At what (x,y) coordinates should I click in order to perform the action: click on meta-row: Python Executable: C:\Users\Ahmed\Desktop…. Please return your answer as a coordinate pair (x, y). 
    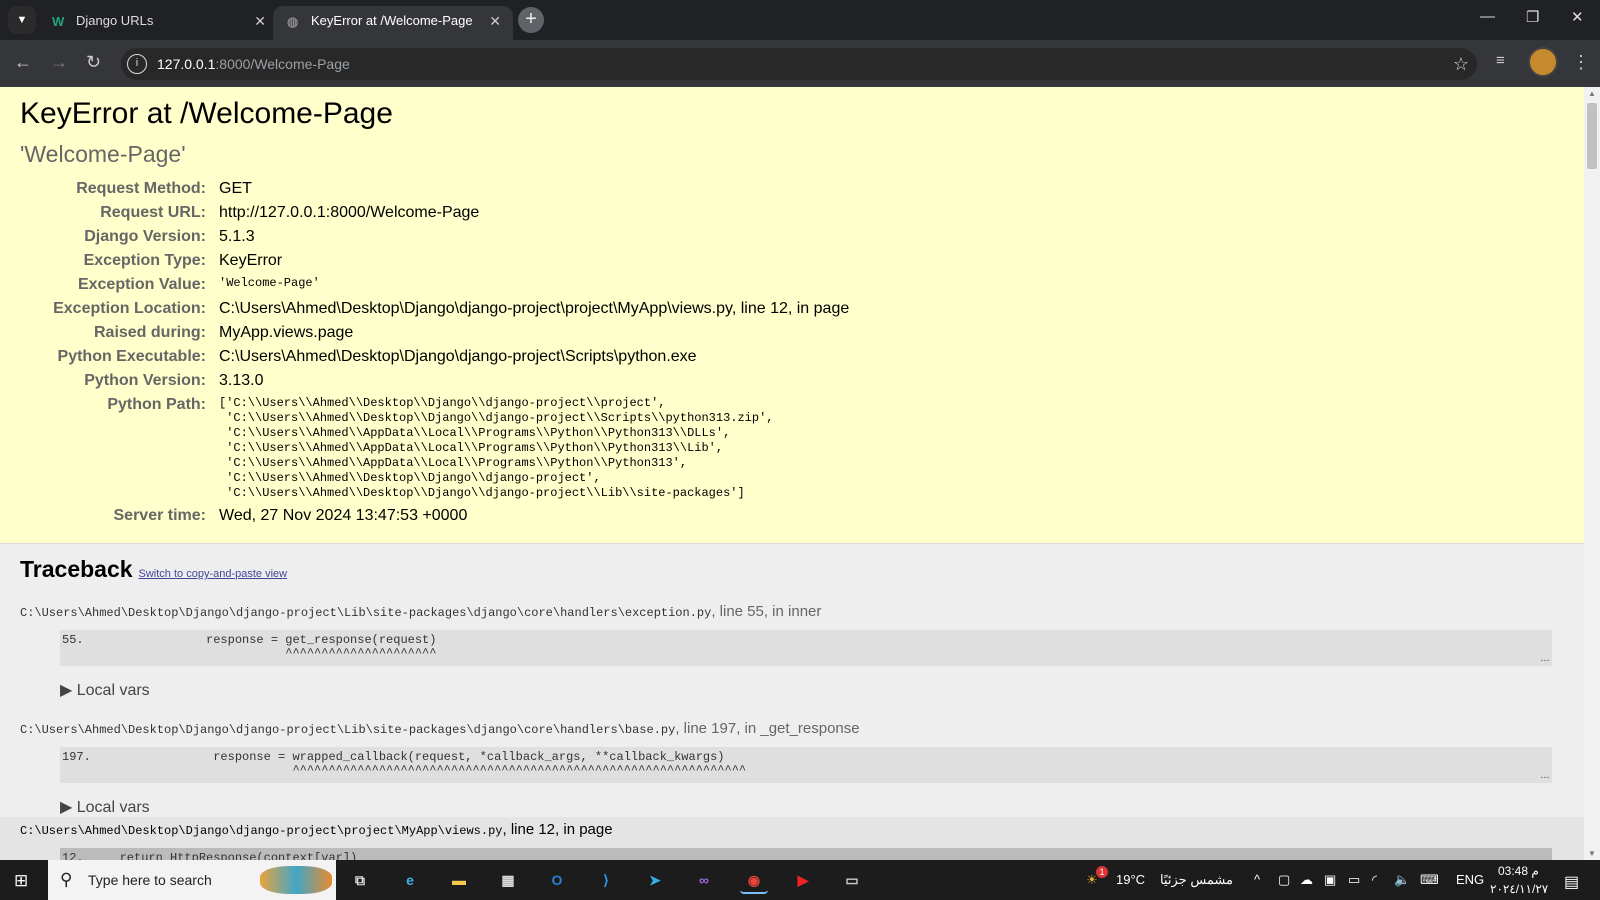
    Looking at the image, I should click on (435, 357).